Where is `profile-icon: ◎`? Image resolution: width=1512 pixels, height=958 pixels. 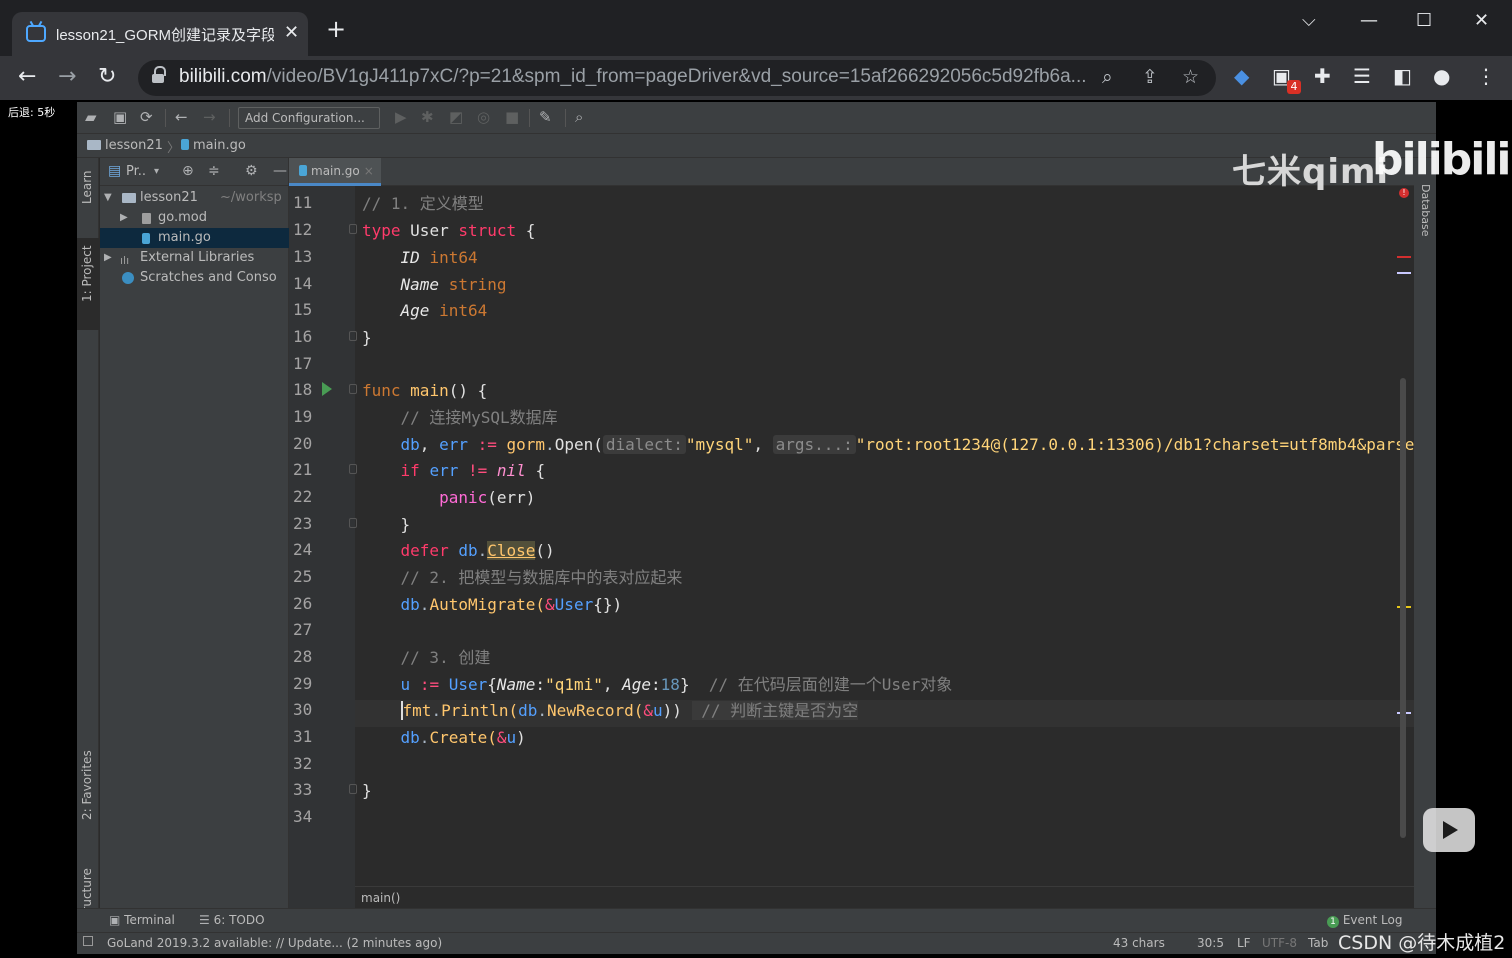 profile-icon: ◎ is located at coordinates (483, 117).